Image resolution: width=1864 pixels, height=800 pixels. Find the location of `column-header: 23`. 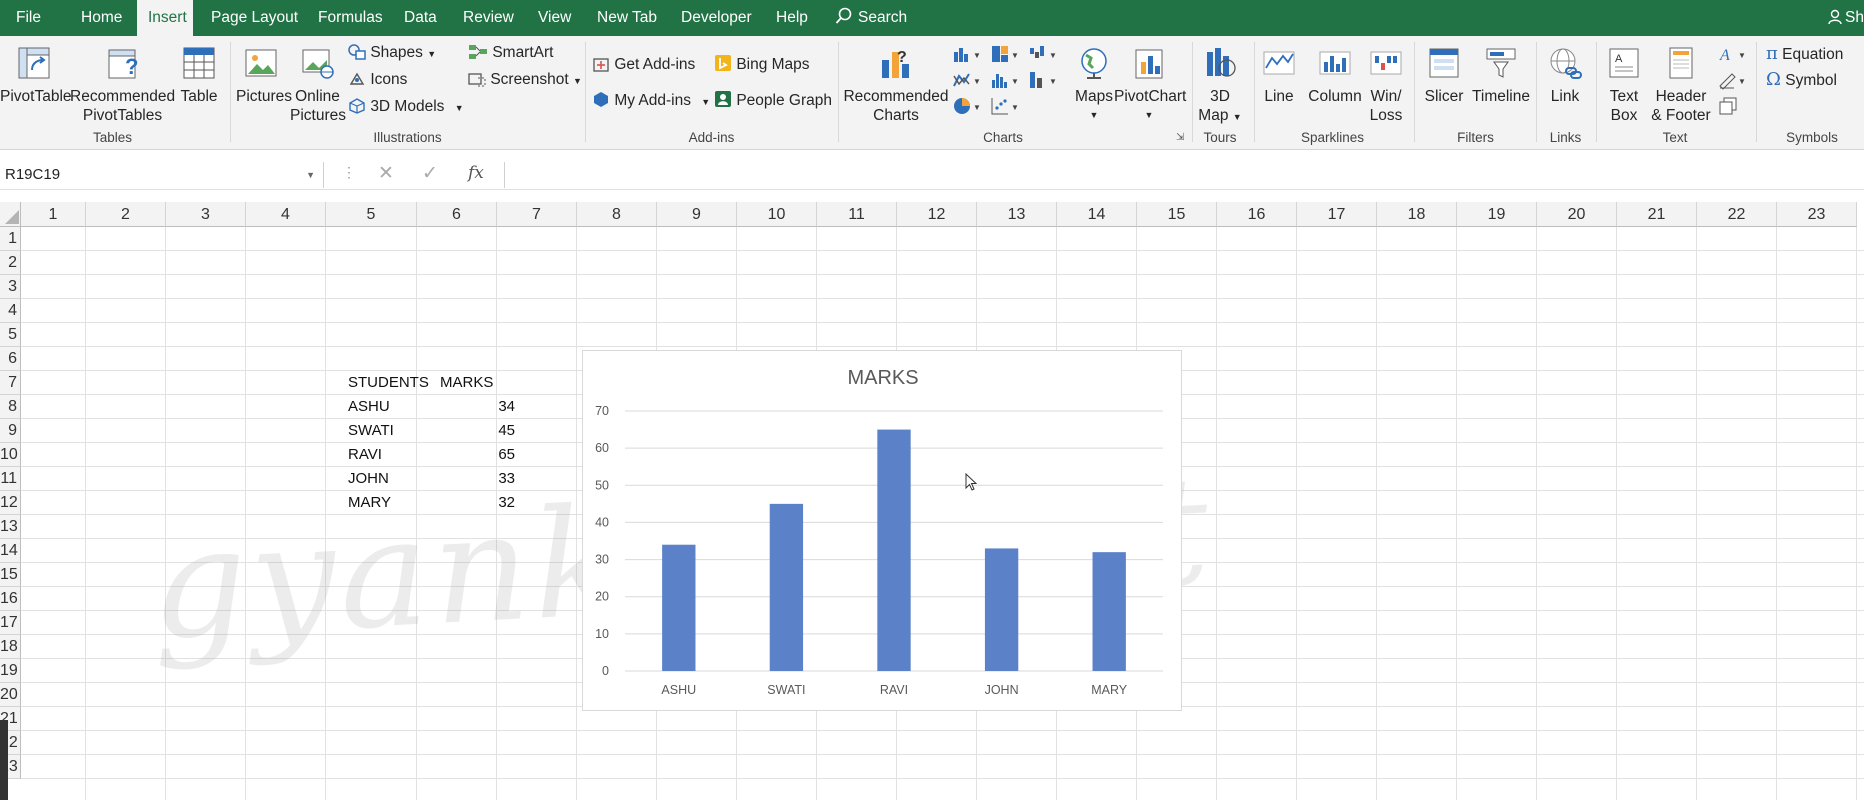

column-header: 23 is located at coordinates (1817, 214).